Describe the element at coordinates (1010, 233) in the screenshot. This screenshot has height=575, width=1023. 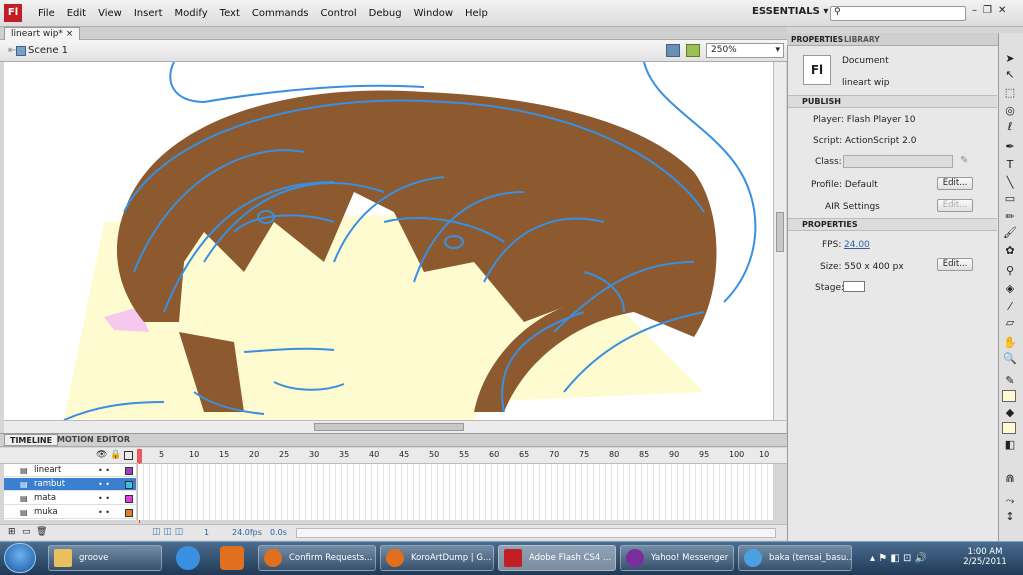
I see `brush-tool-icon: 🖌` at that location.